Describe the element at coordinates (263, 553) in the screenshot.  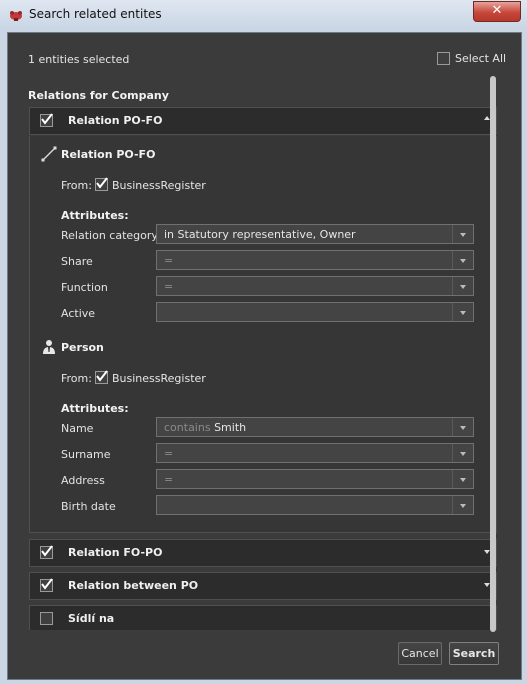
I see `relation-fo-po-header: Relation FO-PO` at that location.